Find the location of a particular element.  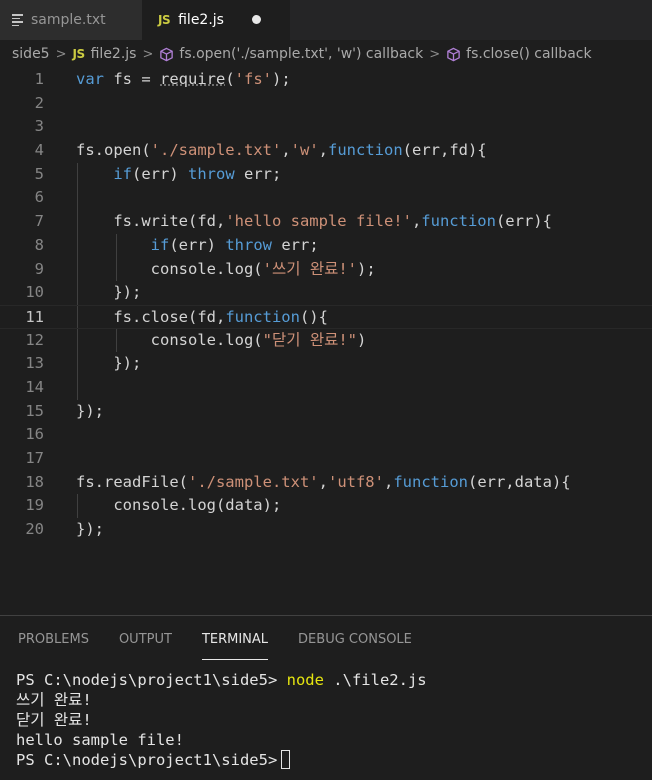

code-line: 5 if(err) throw err; is located at coordinates (326, 174).